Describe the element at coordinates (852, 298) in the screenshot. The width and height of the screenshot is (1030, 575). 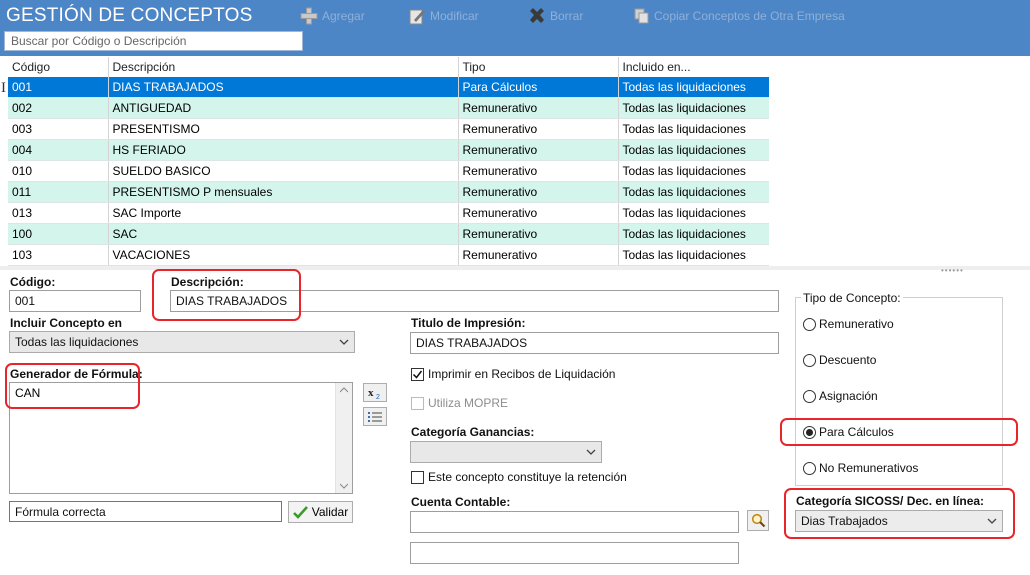
I see `tipo-concepto-label: Tipo de Concepto:` at that location.